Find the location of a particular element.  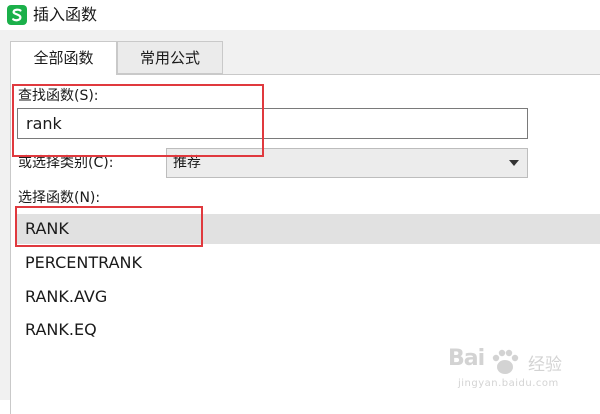

category-selected-value: 推荐 is located at coordinates (187, 163).